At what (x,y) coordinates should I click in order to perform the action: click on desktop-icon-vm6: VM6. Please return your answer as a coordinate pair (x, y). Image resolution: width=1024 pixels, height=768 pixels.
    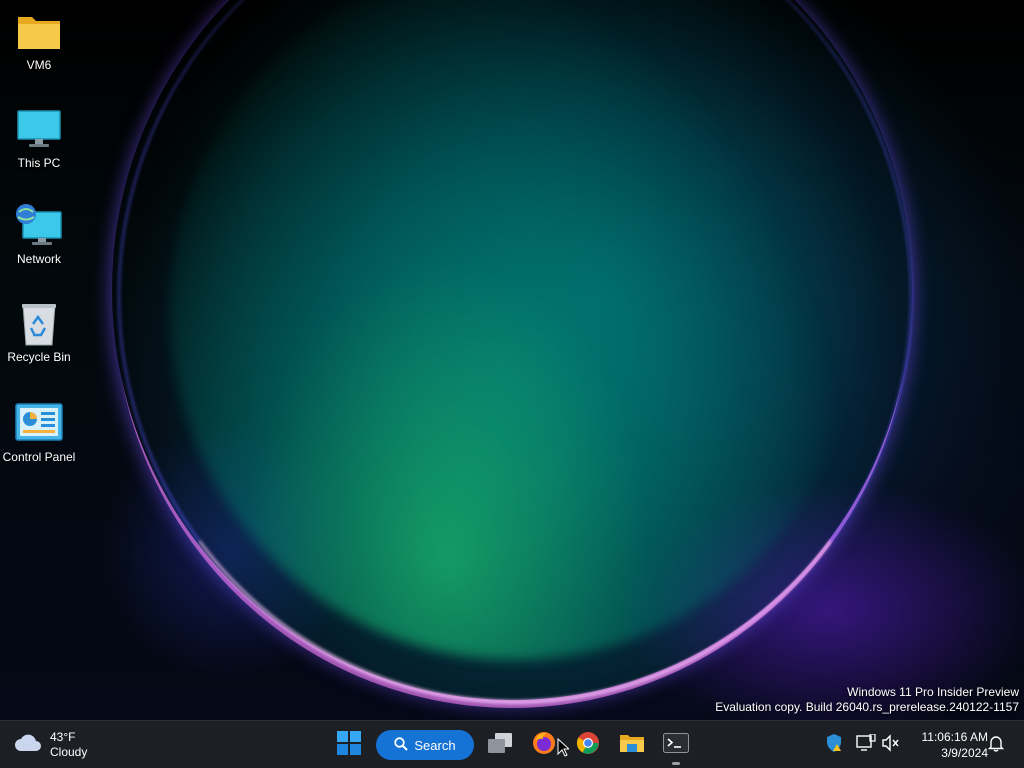
    Looking at the image, I should click on (39, 41).